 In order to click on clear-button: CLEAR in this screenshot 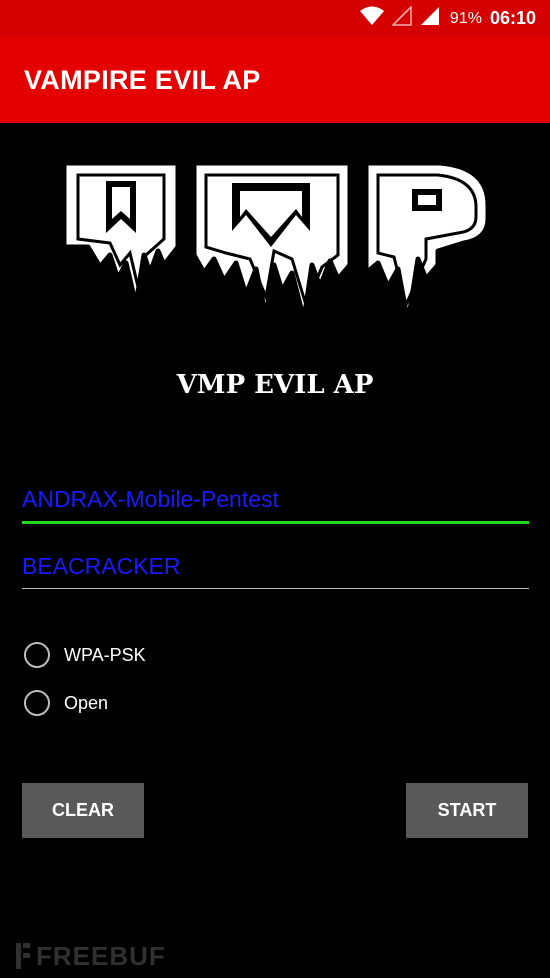, I will do `click(83, 810)`.